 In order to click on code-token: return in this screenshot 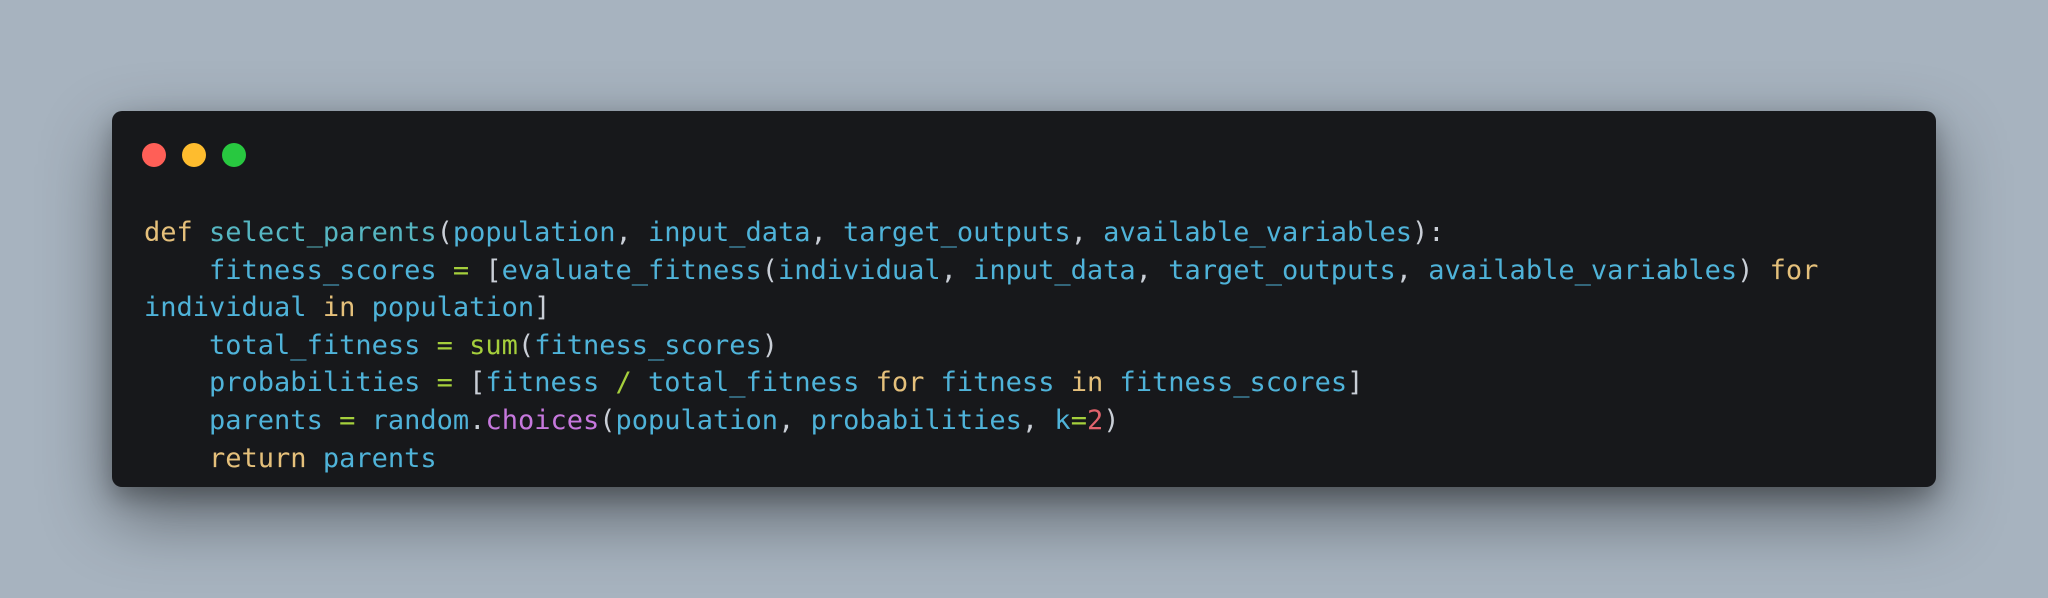, I will do `click(258, 458)`.